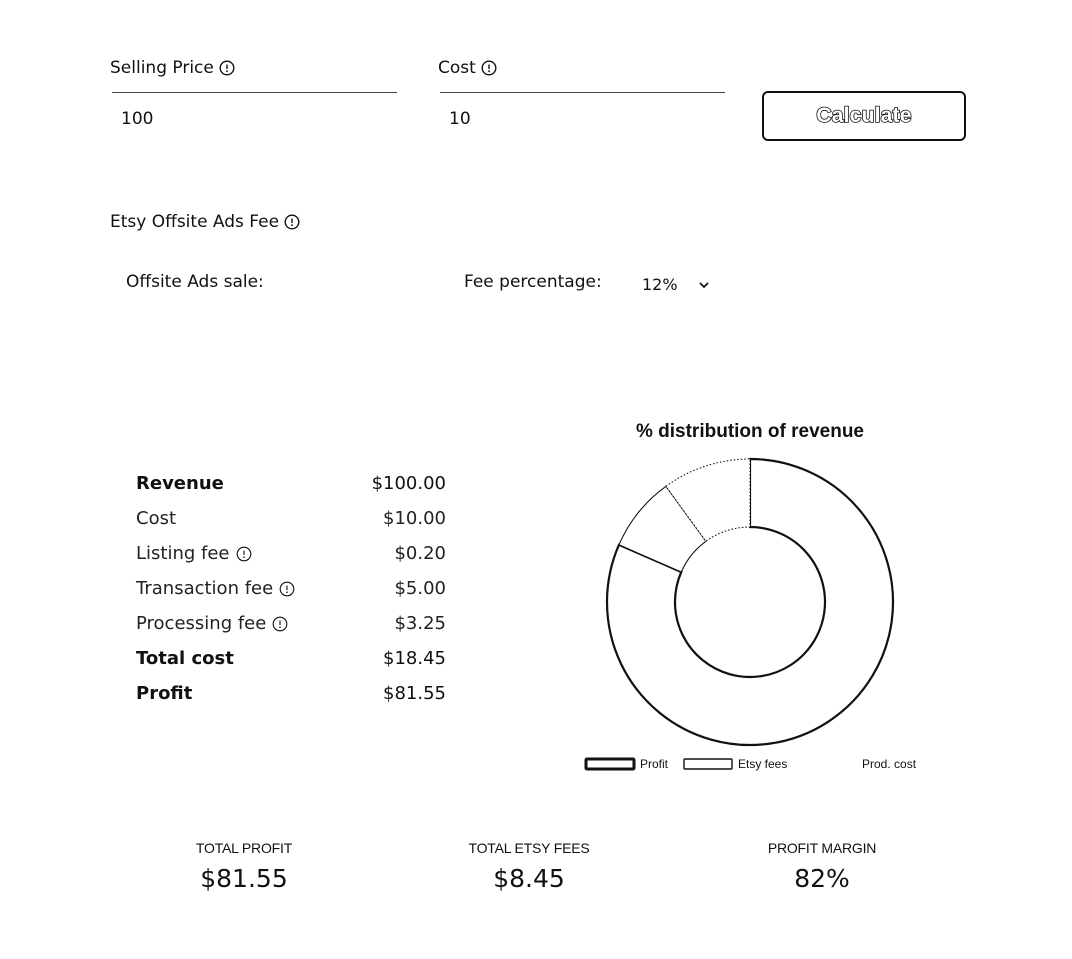 The height and width of the screenshot is (959, 1072). I want to click on total-profit-kpi: TOTAL PROFIT $81.55, so click(244, 866).